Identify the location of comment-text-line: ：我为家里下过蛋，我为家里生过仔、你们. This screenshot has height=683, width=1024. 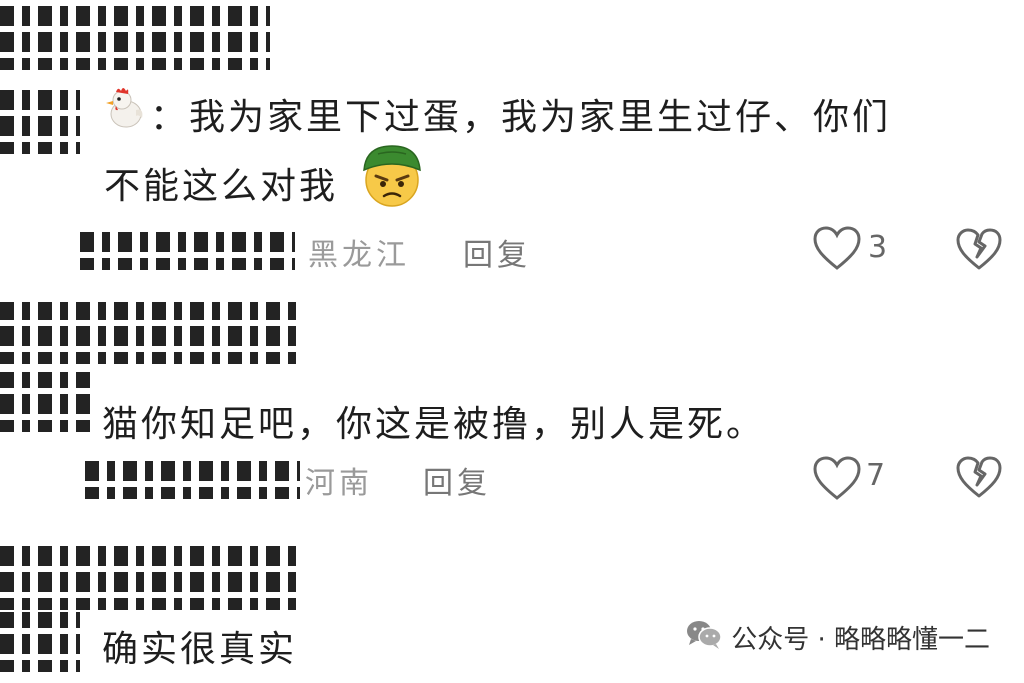
(521, 117).